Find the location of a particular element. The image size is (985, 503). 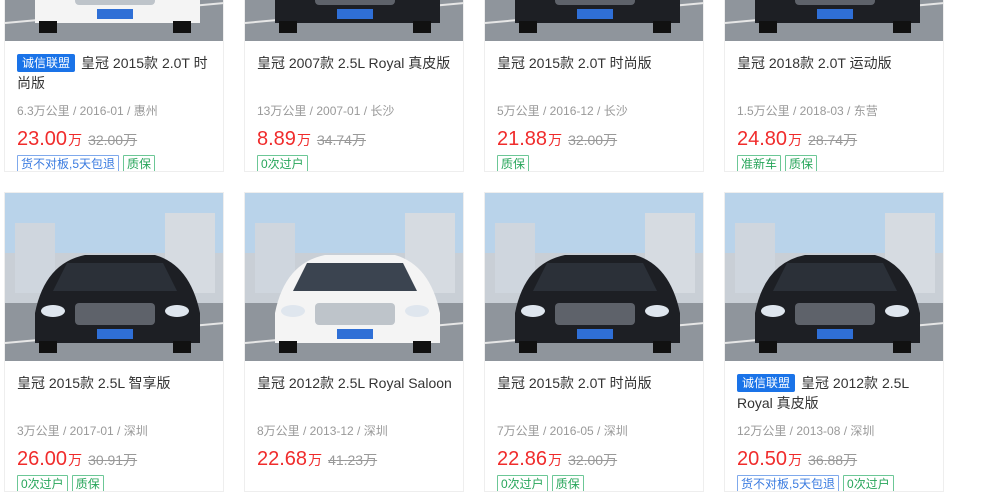

tag-list: 0次过户 is located at coordinates (355, 163).